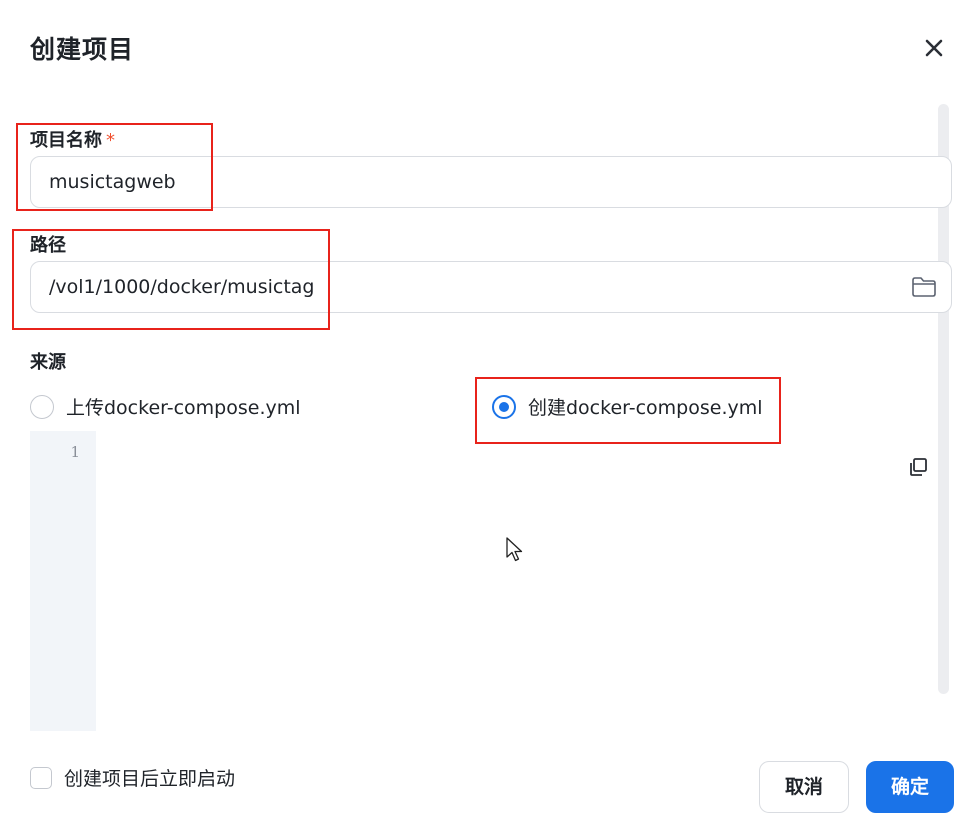  I want to click on close-icon, so click(934, 48).